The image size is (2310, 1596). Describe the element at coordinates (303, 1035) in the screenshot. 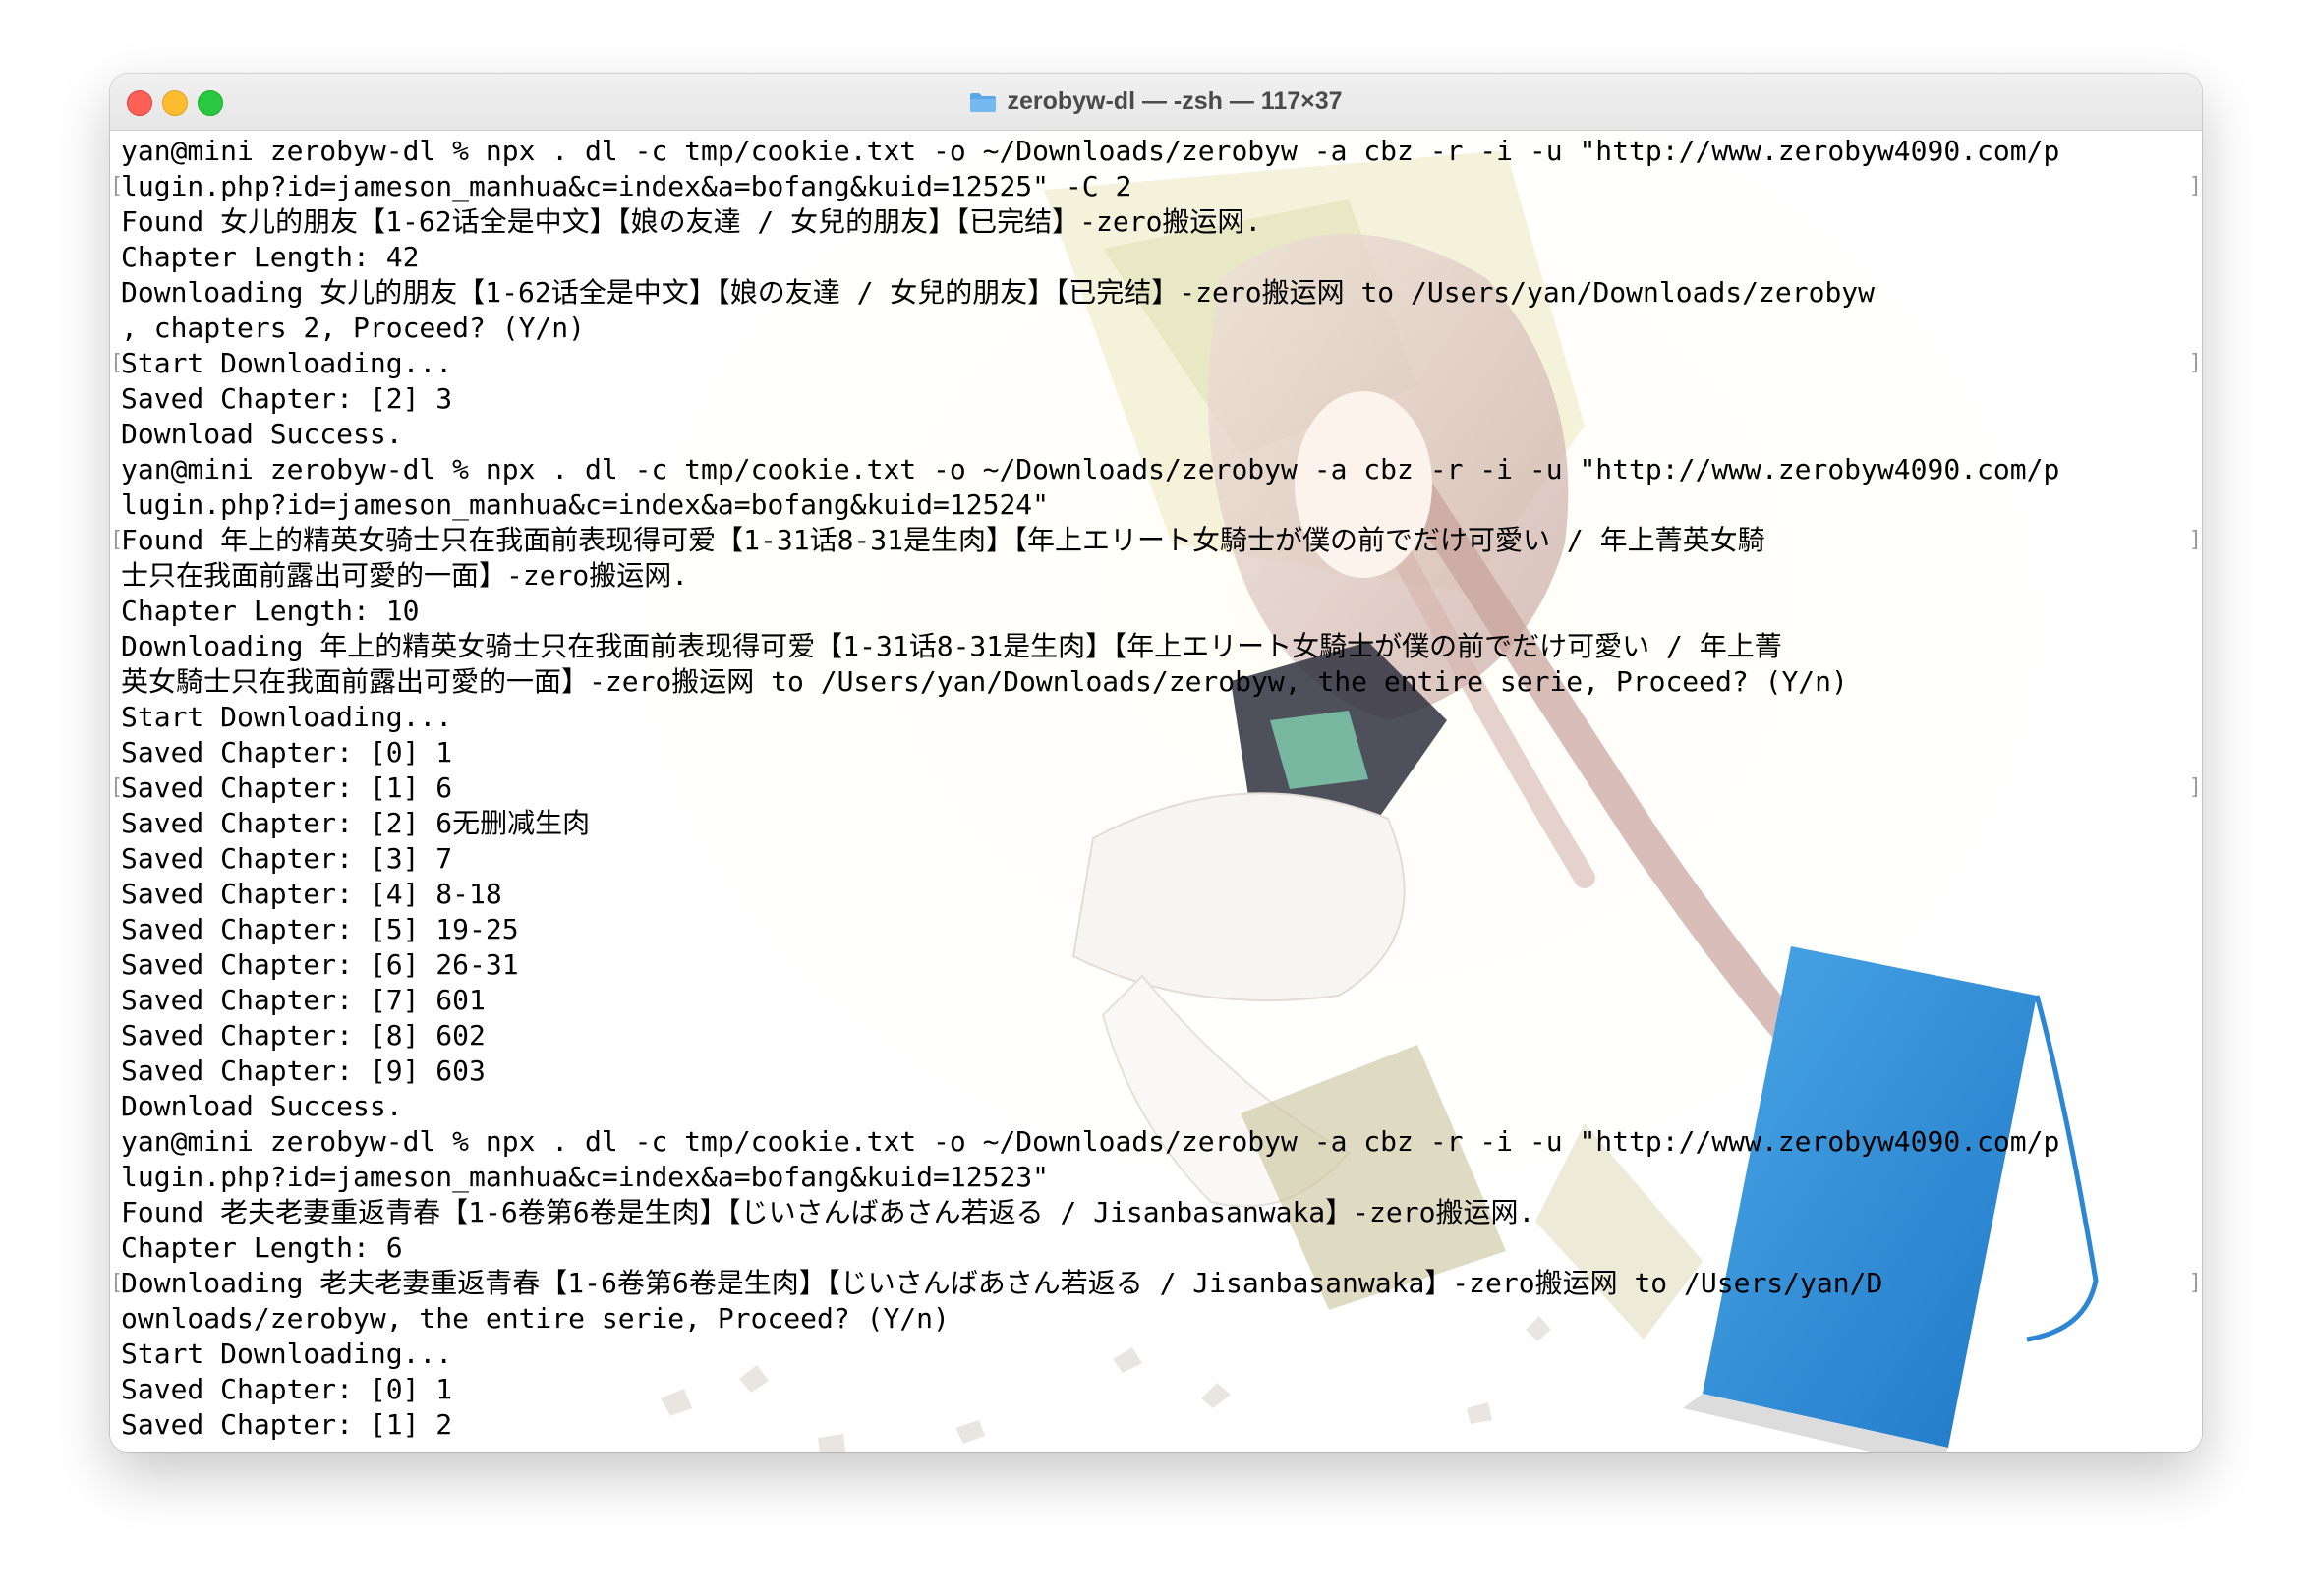

I see `terminal-line: Saved Chapter: [8] 602` at that location.